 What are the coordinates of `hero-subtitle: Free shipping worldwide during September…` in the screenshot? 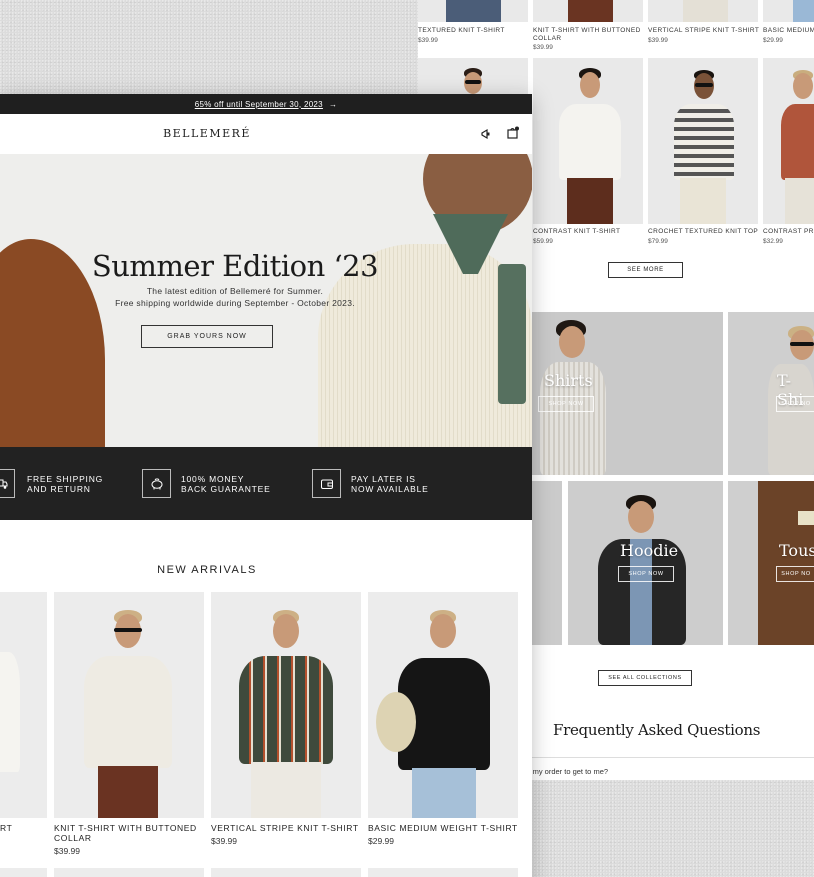 It's located at (235, 303).